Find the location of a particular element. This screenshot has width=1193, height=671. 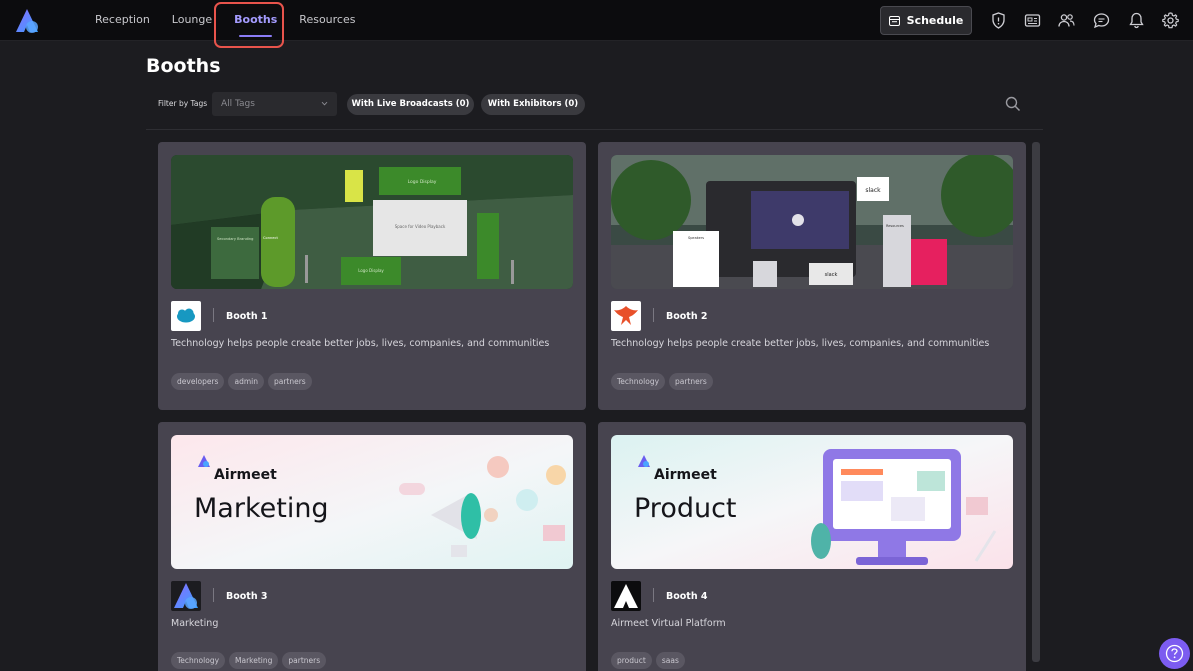

airmeet-white-logo is located at coordinates (626, 596).